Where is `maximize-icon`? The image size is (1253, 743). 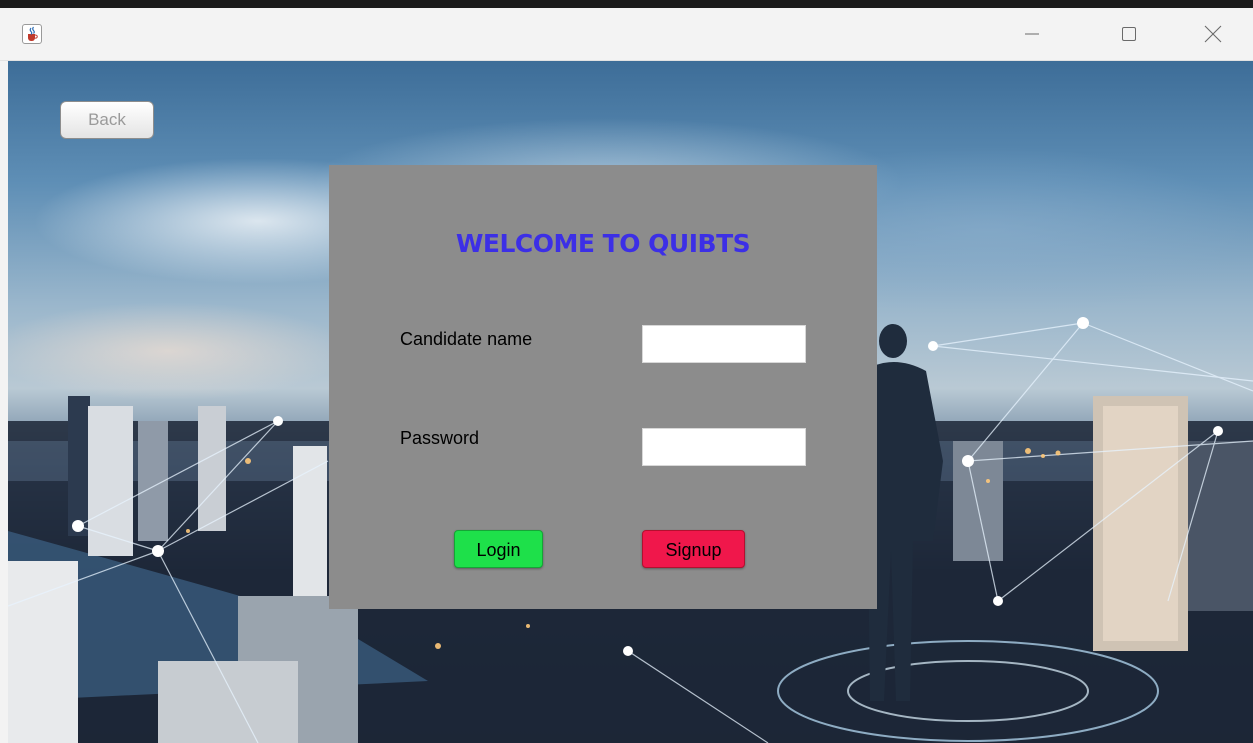
maximize-icon is located at coordinates (1129, 34).